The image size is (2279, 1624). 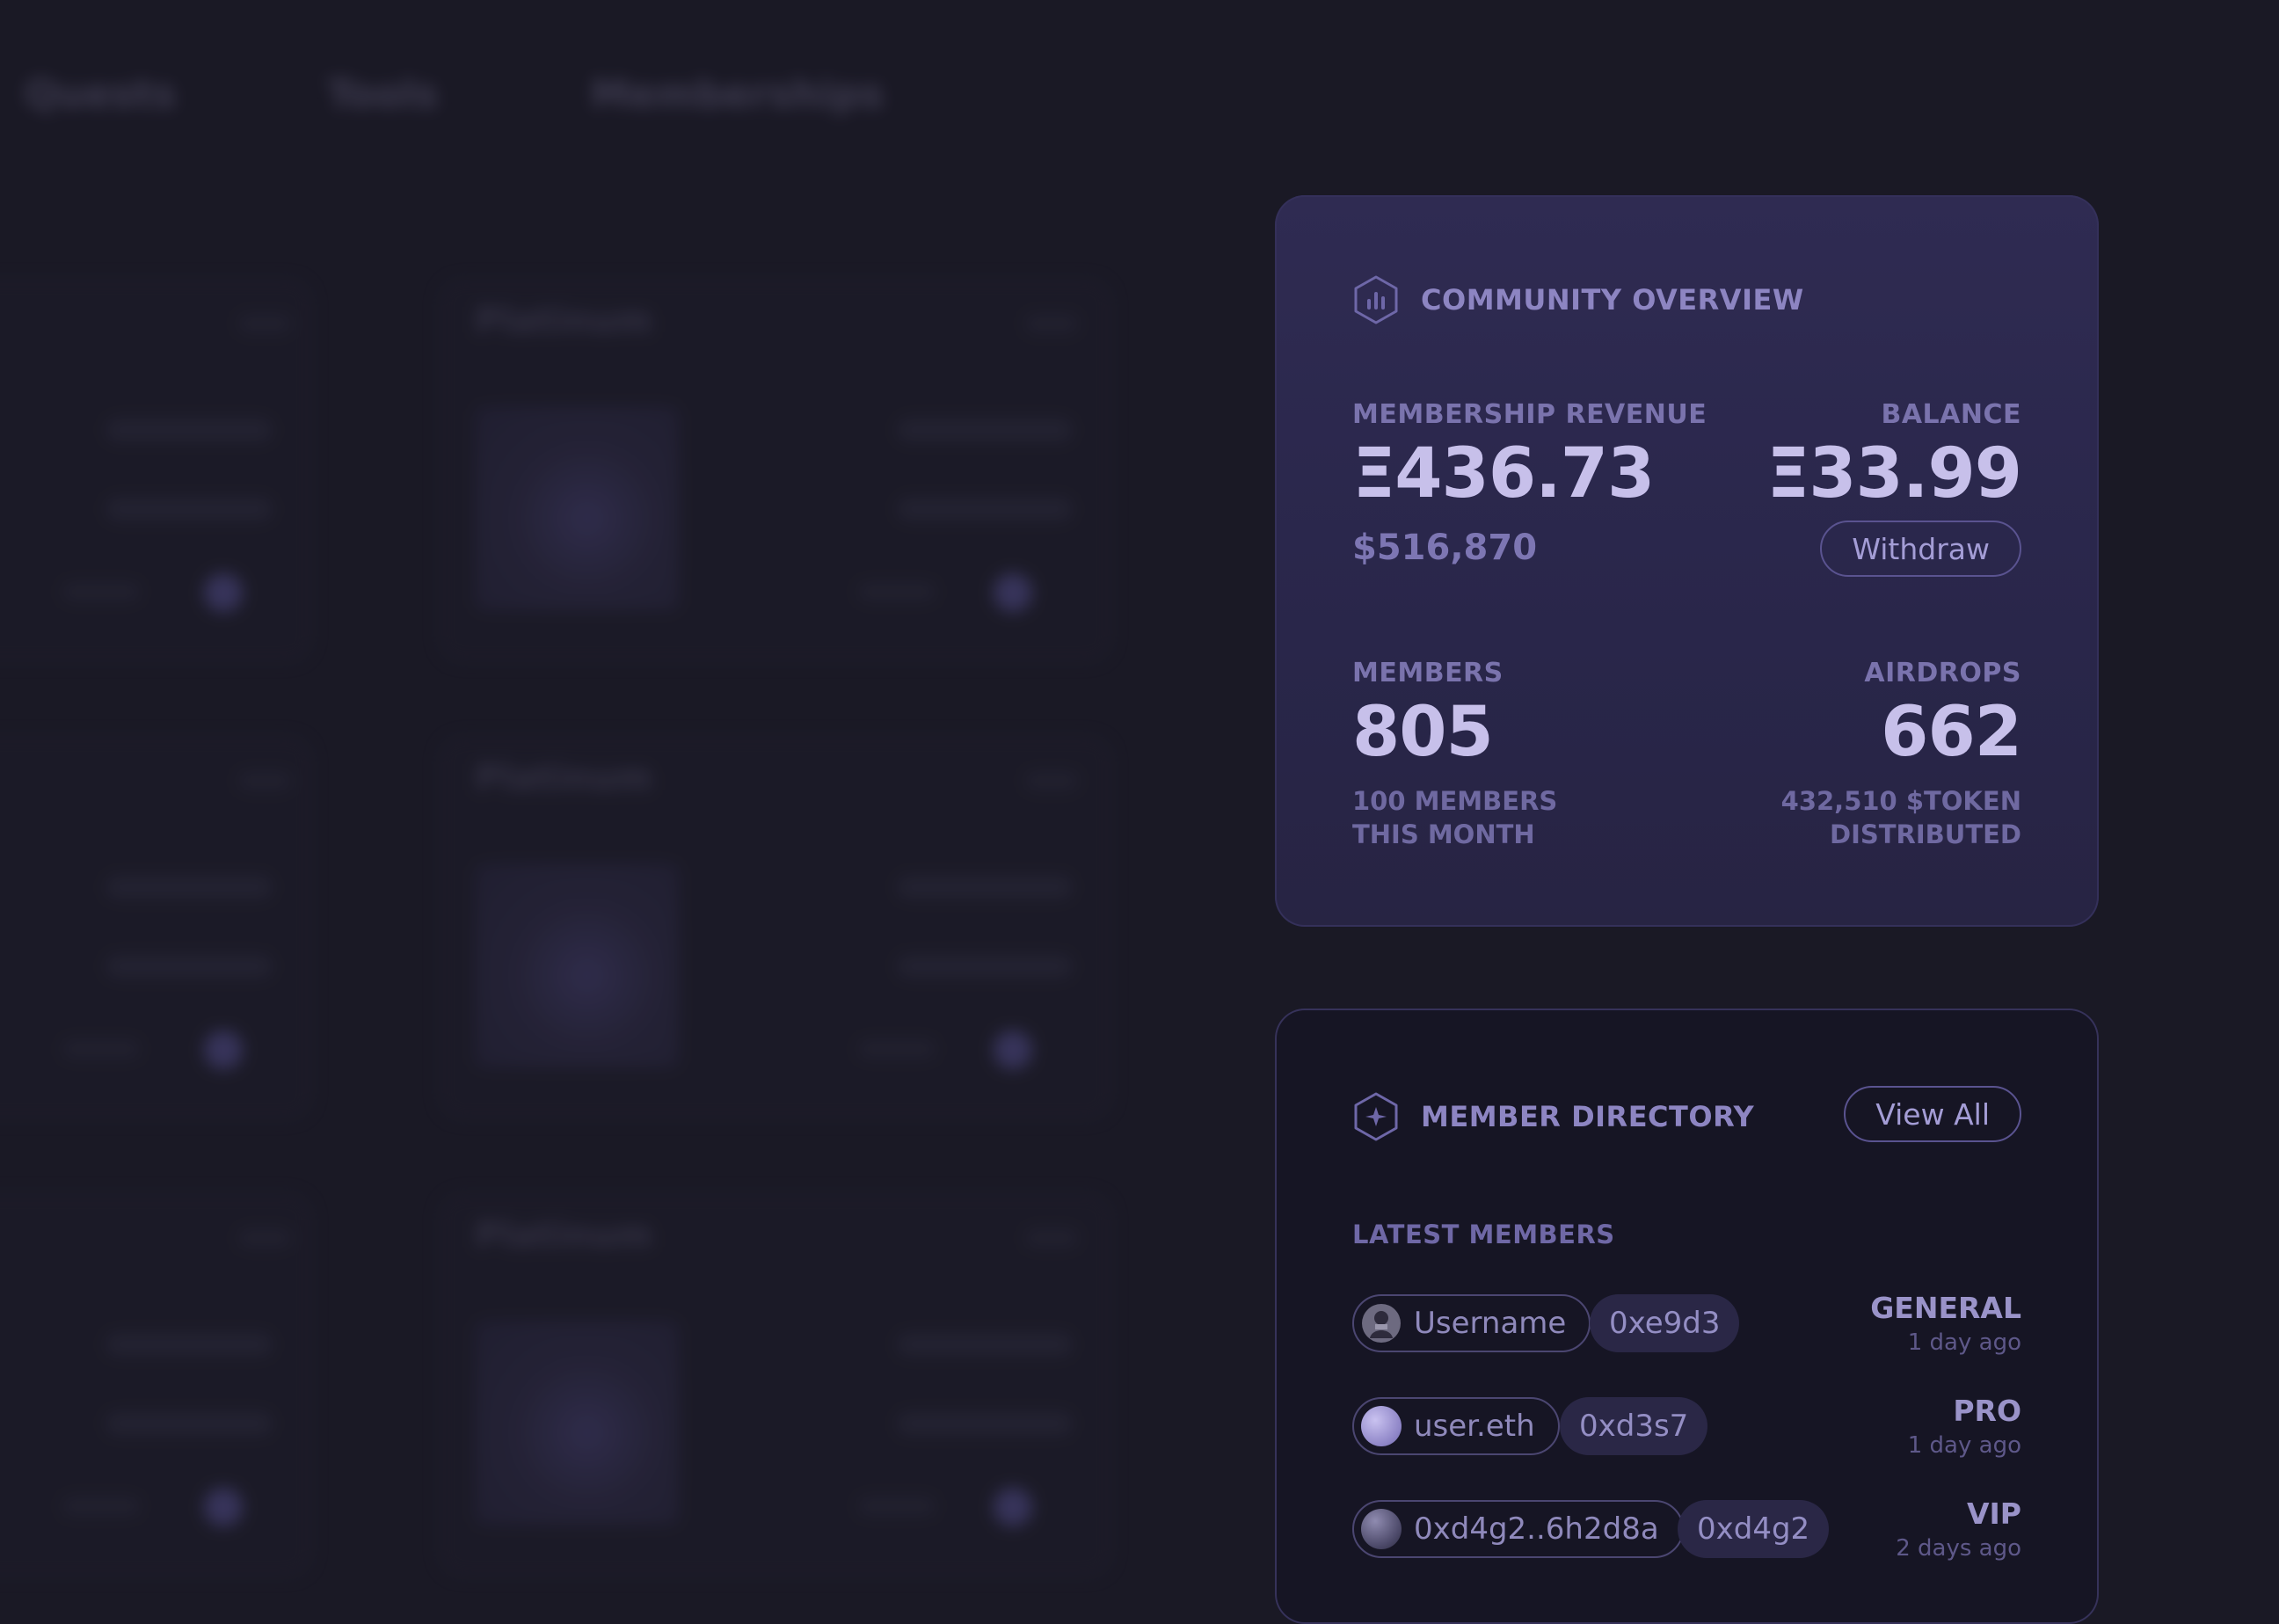 What do you see at coordinates (1428, 673) in the screenshot?
I see `members-label: MEMBERS` at bounding box center [1428, 673].